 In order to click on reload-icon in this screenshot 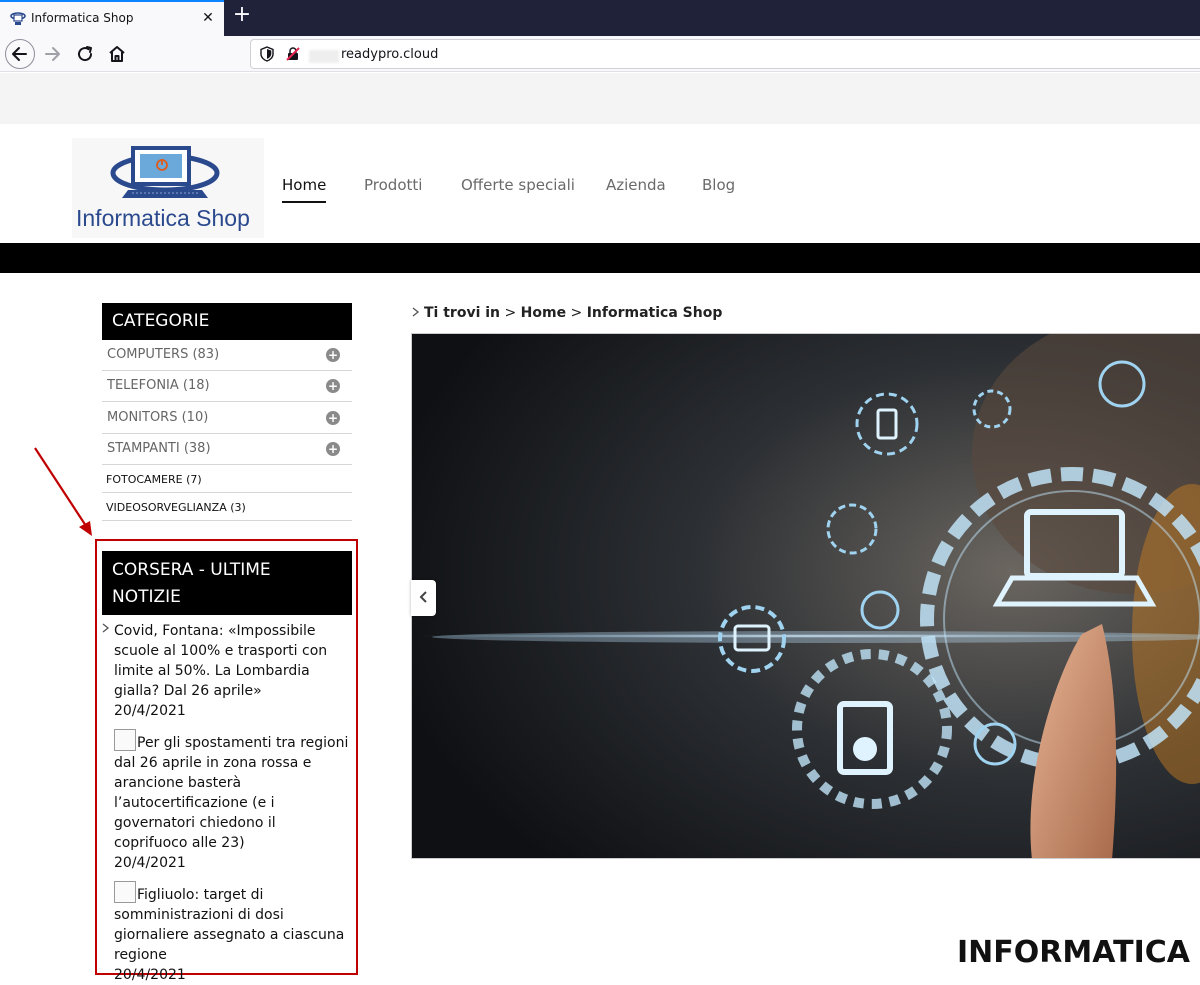, I will do `click(85, 54)`.